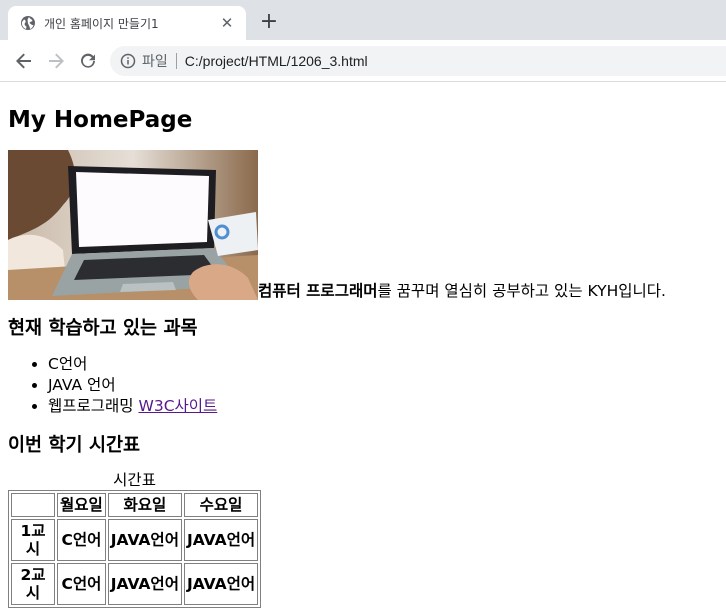 The image size is (726, 615). Describe the element at coordinates (144, 505) in the screenshot. I see `table-header-cell: 화요일` at that location.